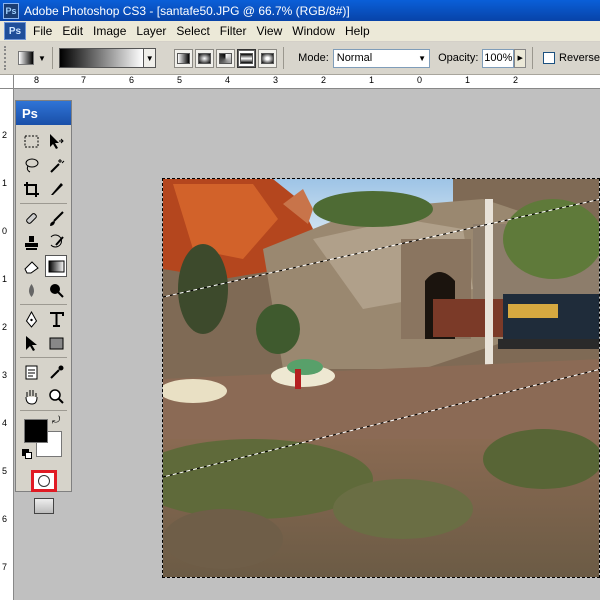 The image size is (600, 600). I want to click on quick-mask-icon, so click(43, 481).